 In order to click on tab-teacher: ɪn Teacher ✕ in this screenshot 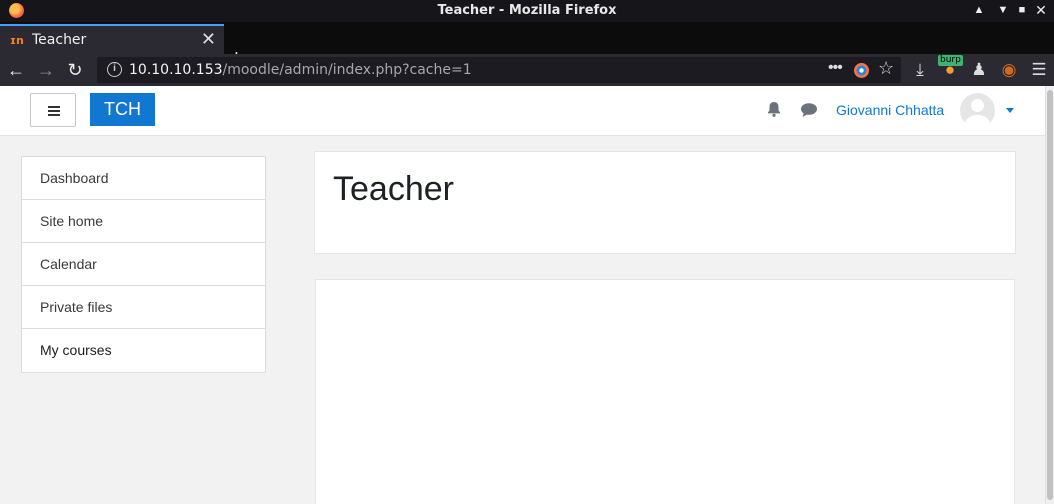, I will do `click(112, 39)`.